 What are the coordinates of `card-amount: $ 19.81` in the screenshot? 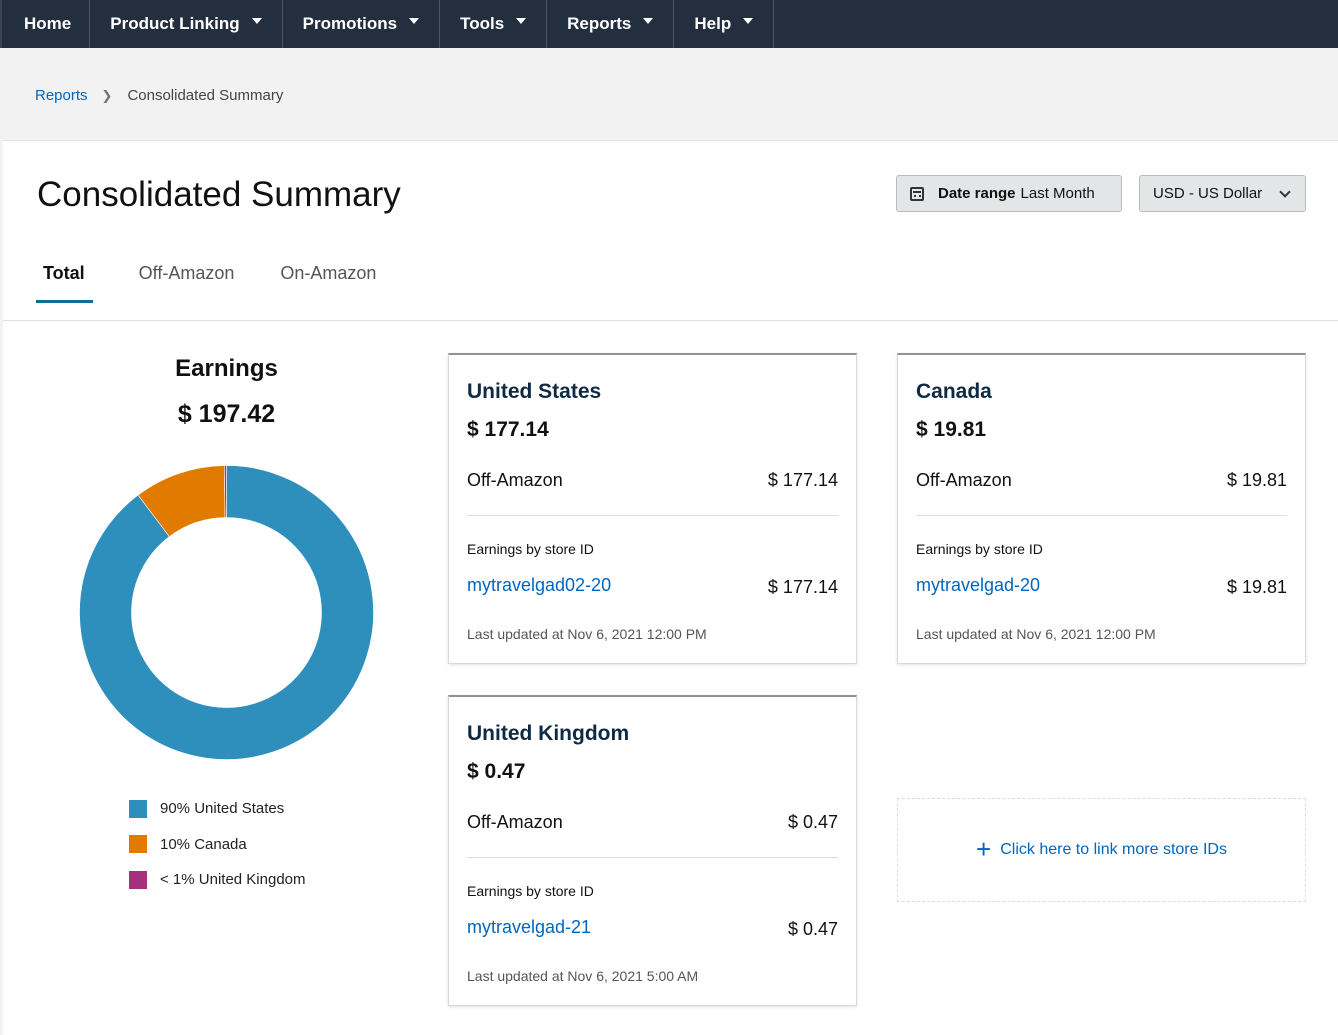 It's located at (951, 429).